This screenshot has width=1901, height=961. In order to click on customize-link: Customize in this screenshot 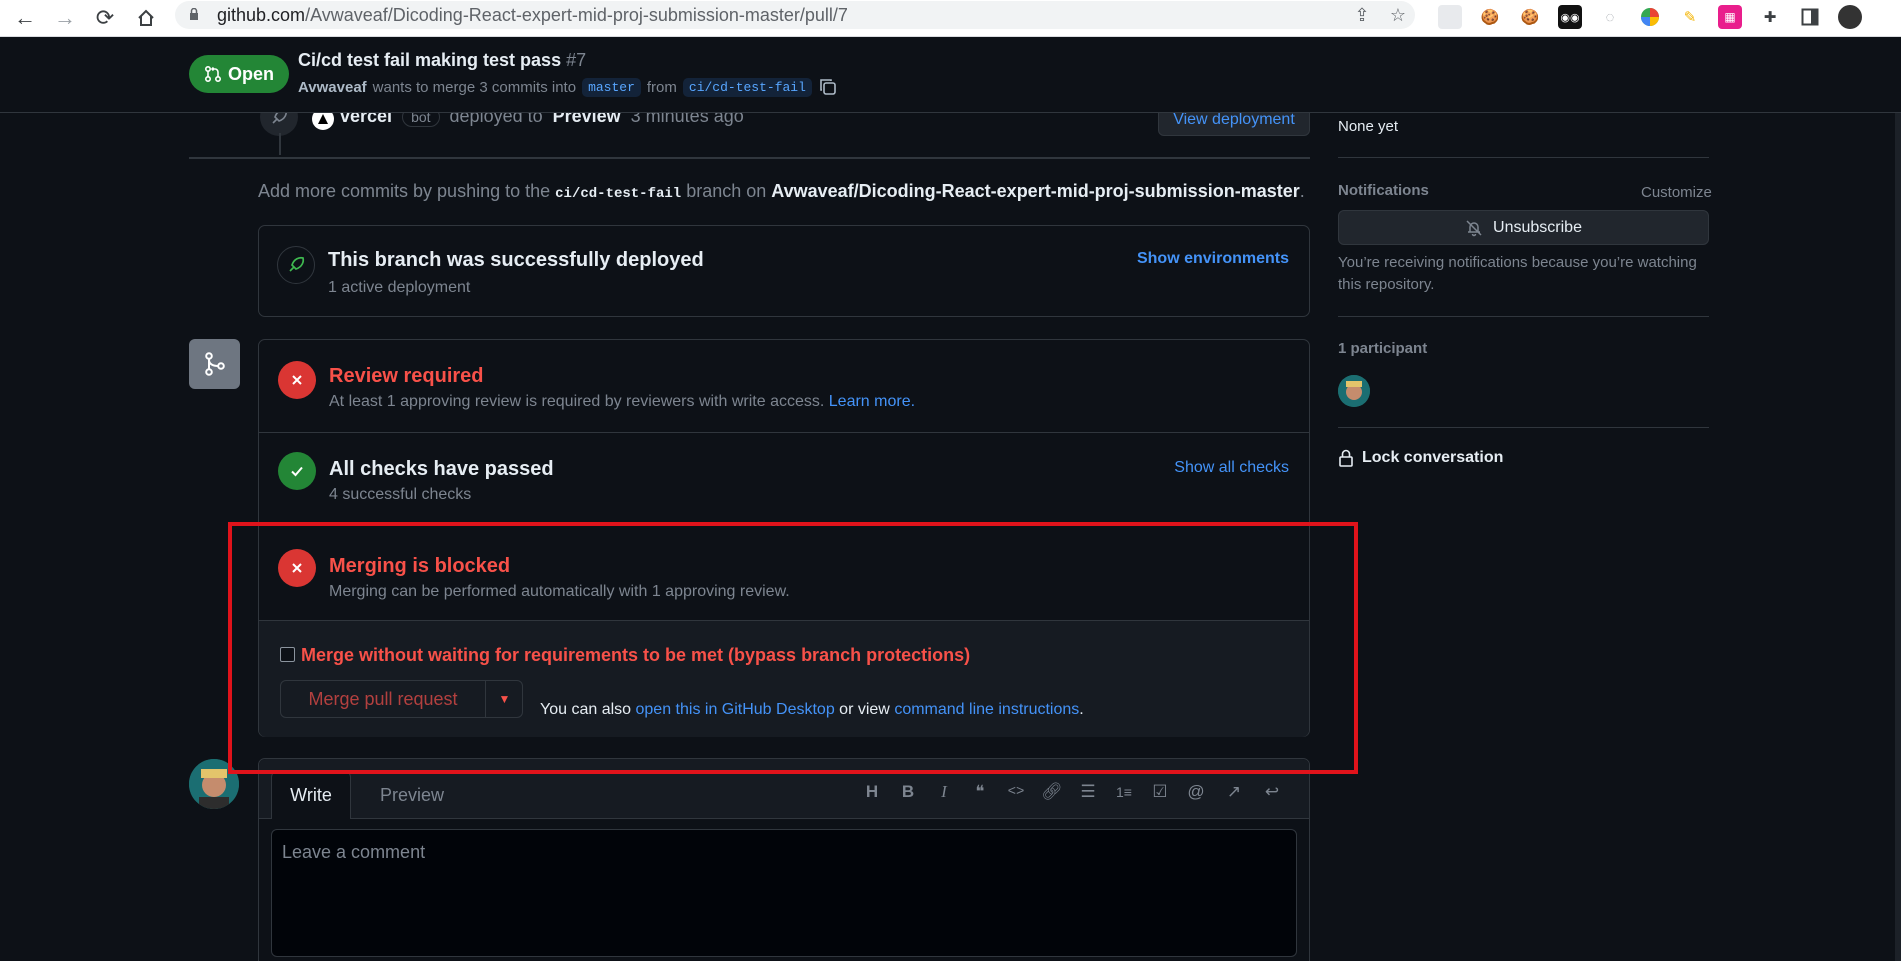, I will do `click(1676, 193)`.